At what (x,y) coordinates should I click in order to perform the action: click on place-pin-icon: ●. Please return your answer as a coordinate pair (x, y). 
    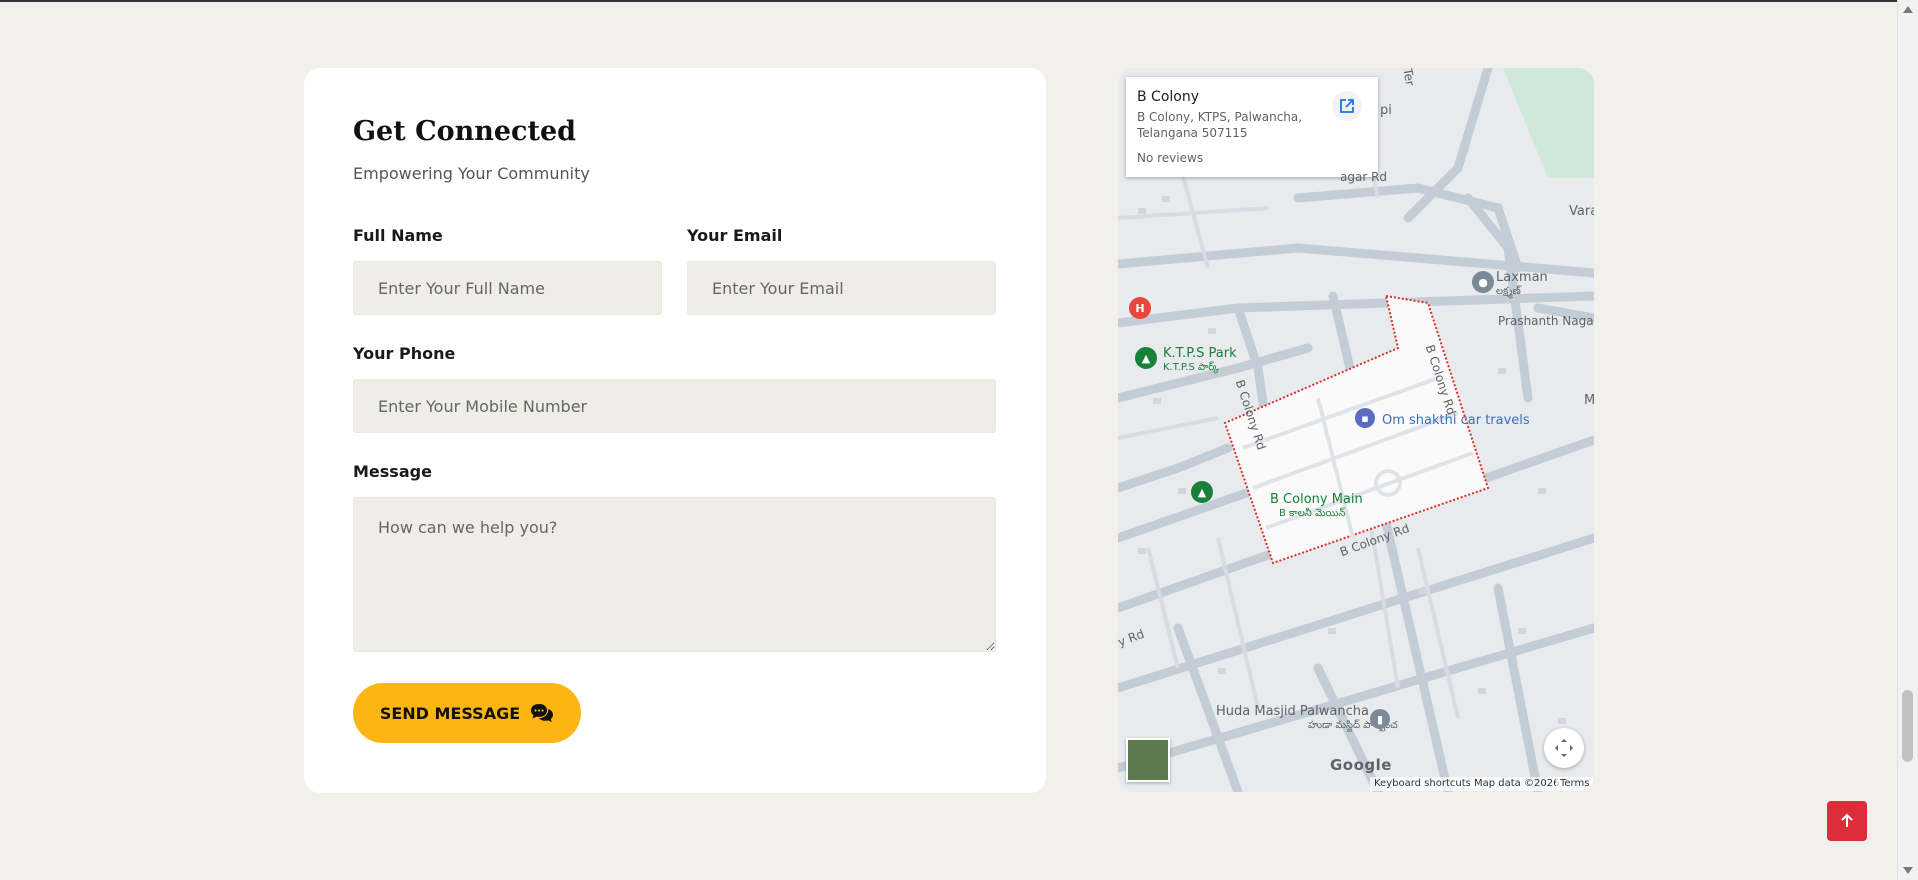
    Looking at the image, I should click on (1483, 282).